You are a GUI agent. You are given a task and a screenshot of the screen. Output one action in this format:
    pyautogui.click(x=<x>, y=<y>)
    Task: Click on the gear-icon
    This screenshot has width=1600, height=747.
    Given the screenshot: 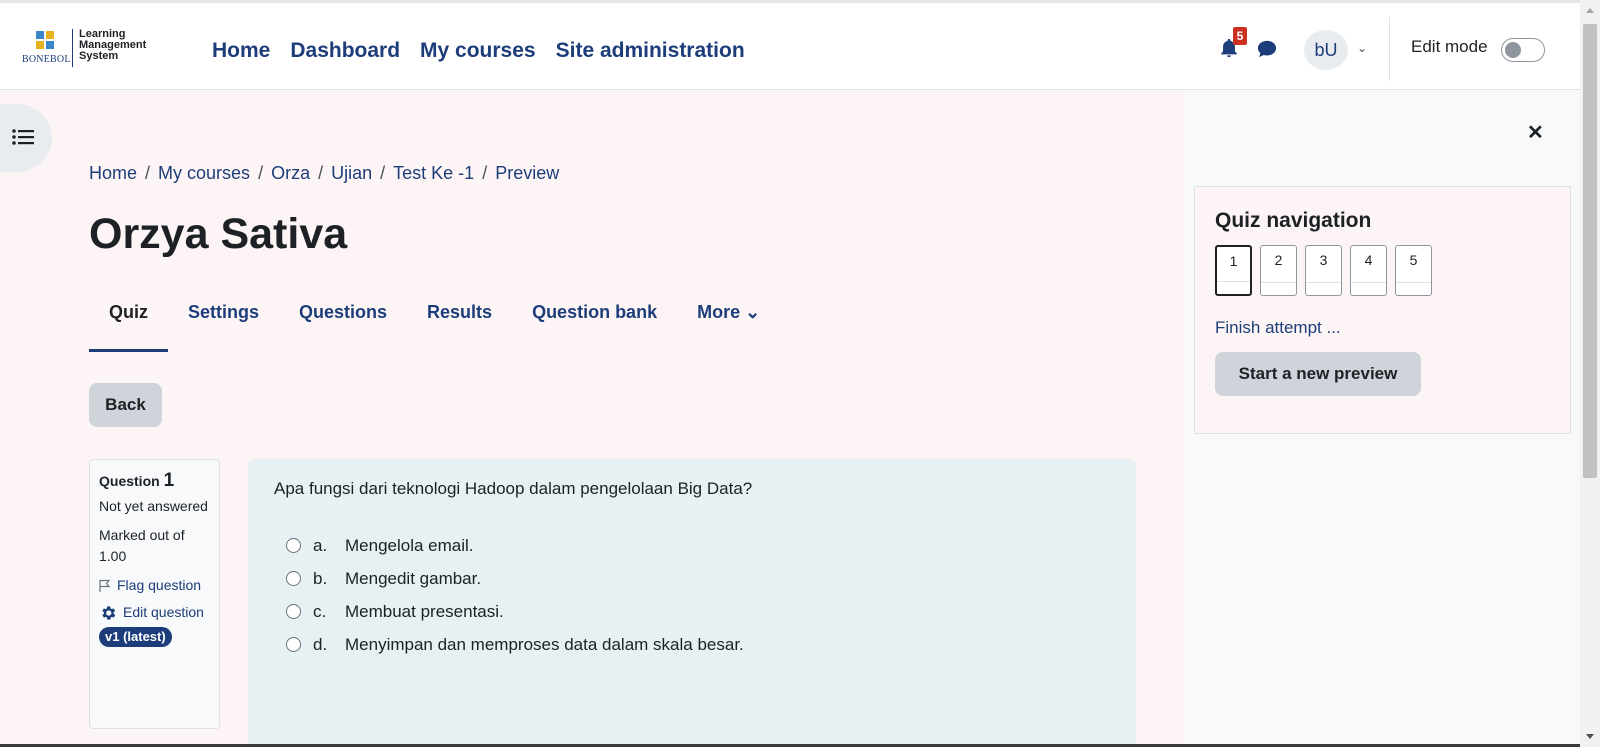 What is the action you would take?
    pyautogui.click(x=109, y=612)
    